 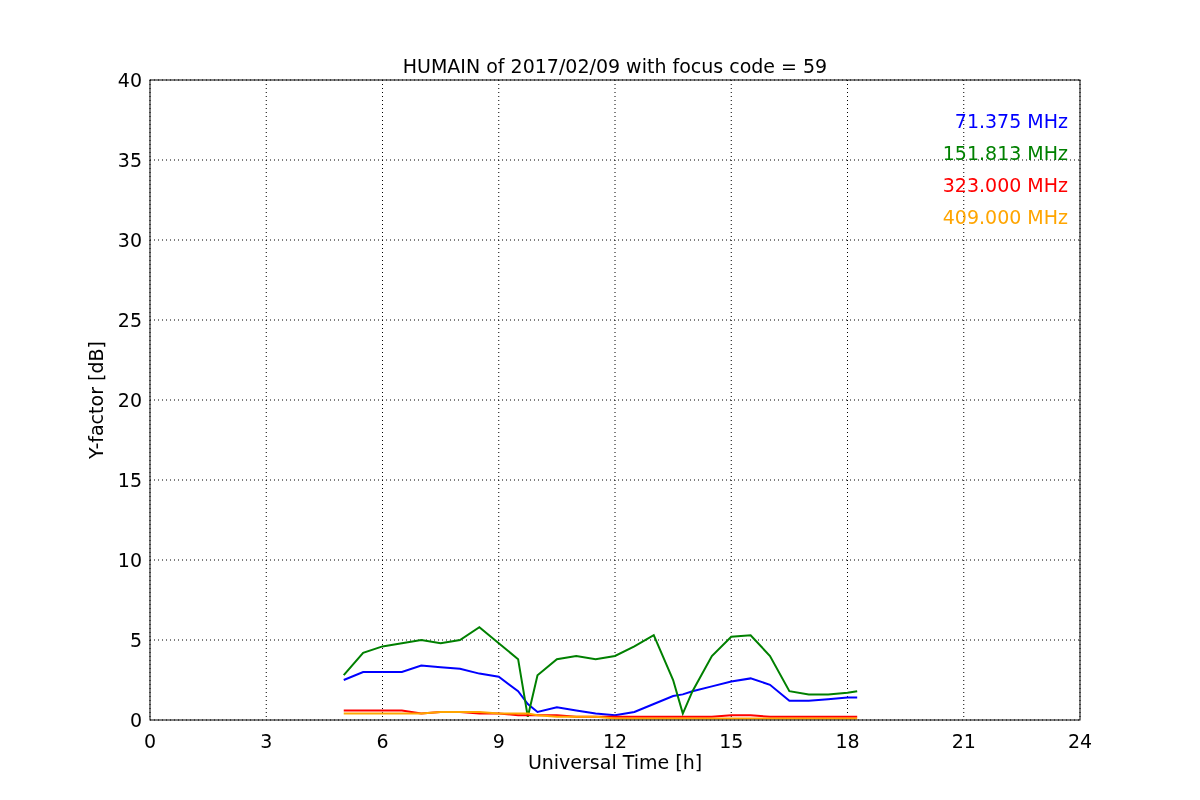 What do you see at coordinates (963, 741) in the screenshot?
I see `x-tick-label: 21` at bounding box center [963, 741].